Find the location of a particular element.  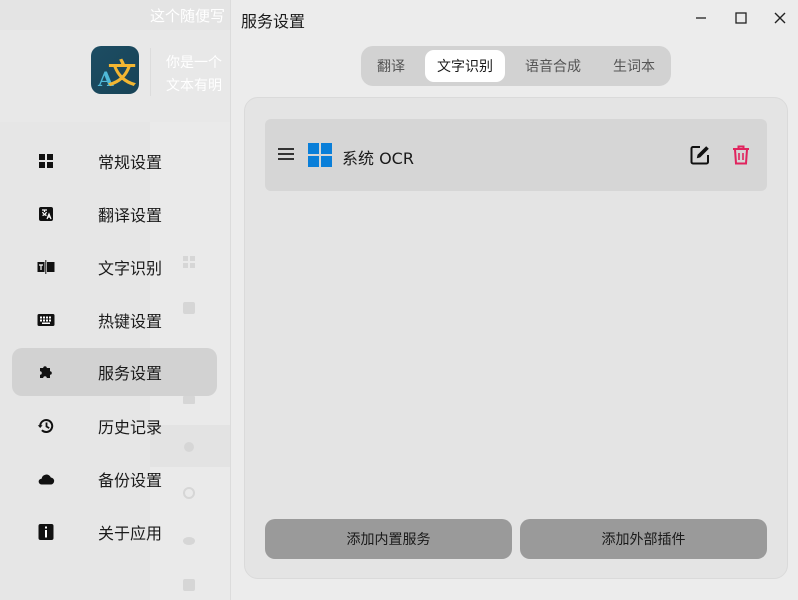

sidebar-item-label: 历史记录 is located at coordinates (130, 427).